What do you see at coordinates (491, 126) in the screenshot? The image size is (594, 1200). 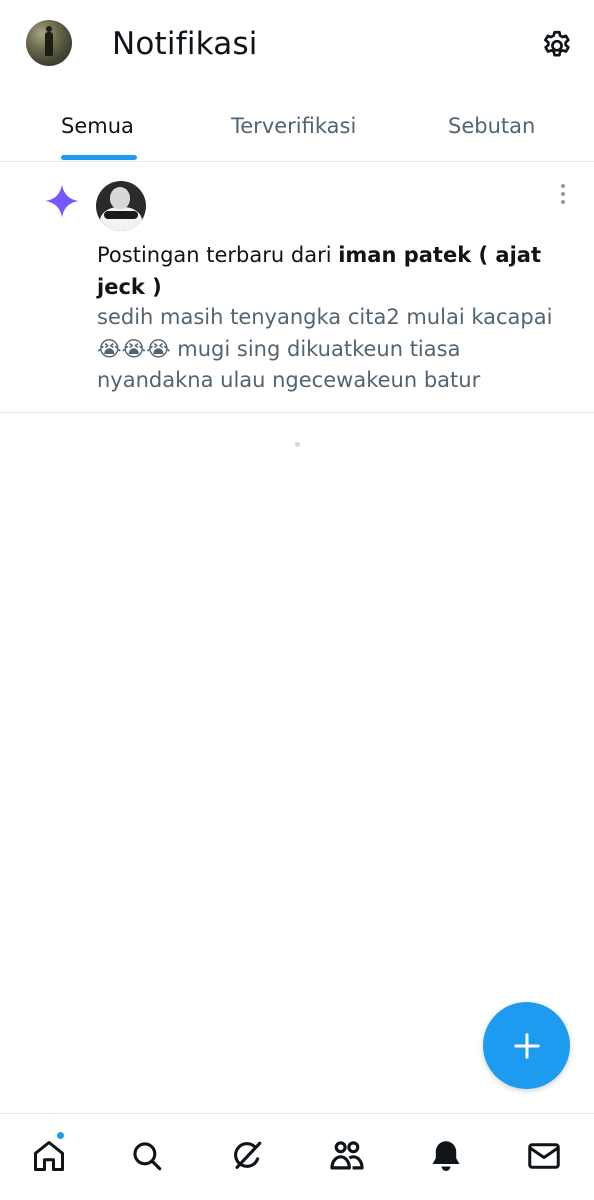 I see `tab-mentions: Sebutan` at bounding box center [491, 126].